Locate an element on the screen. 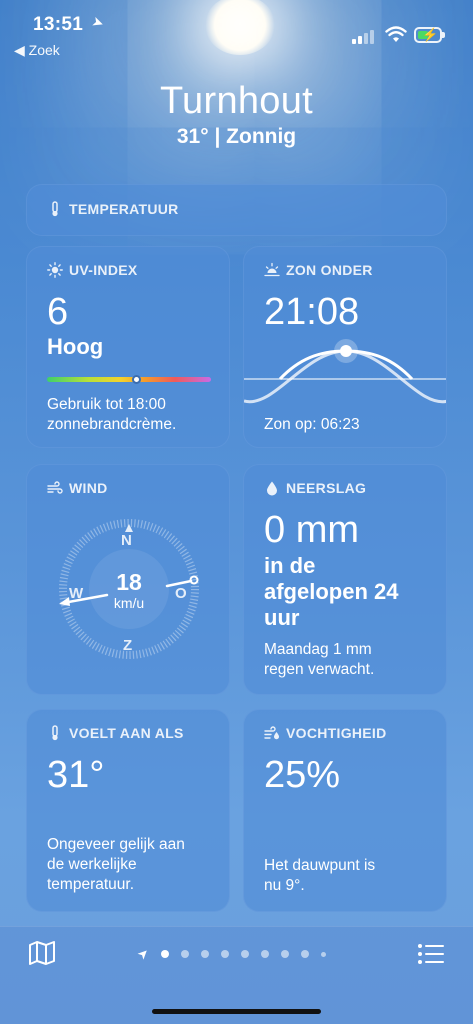 This screenshot has height=1024, width=473. precipitation-period-line: uur is located at coordinates (282, 617).